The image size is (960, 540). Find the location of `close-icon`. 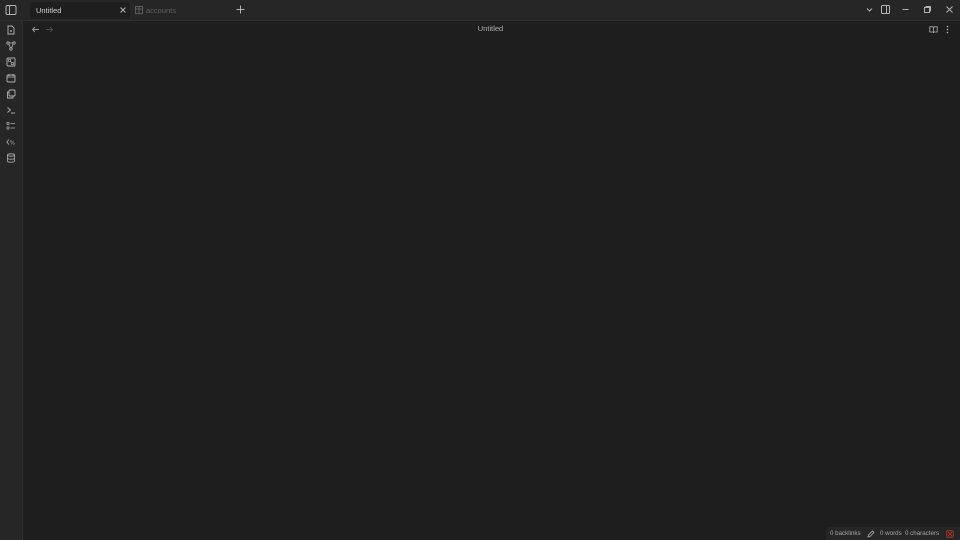

close-icon is located at coordinates (123, 10).